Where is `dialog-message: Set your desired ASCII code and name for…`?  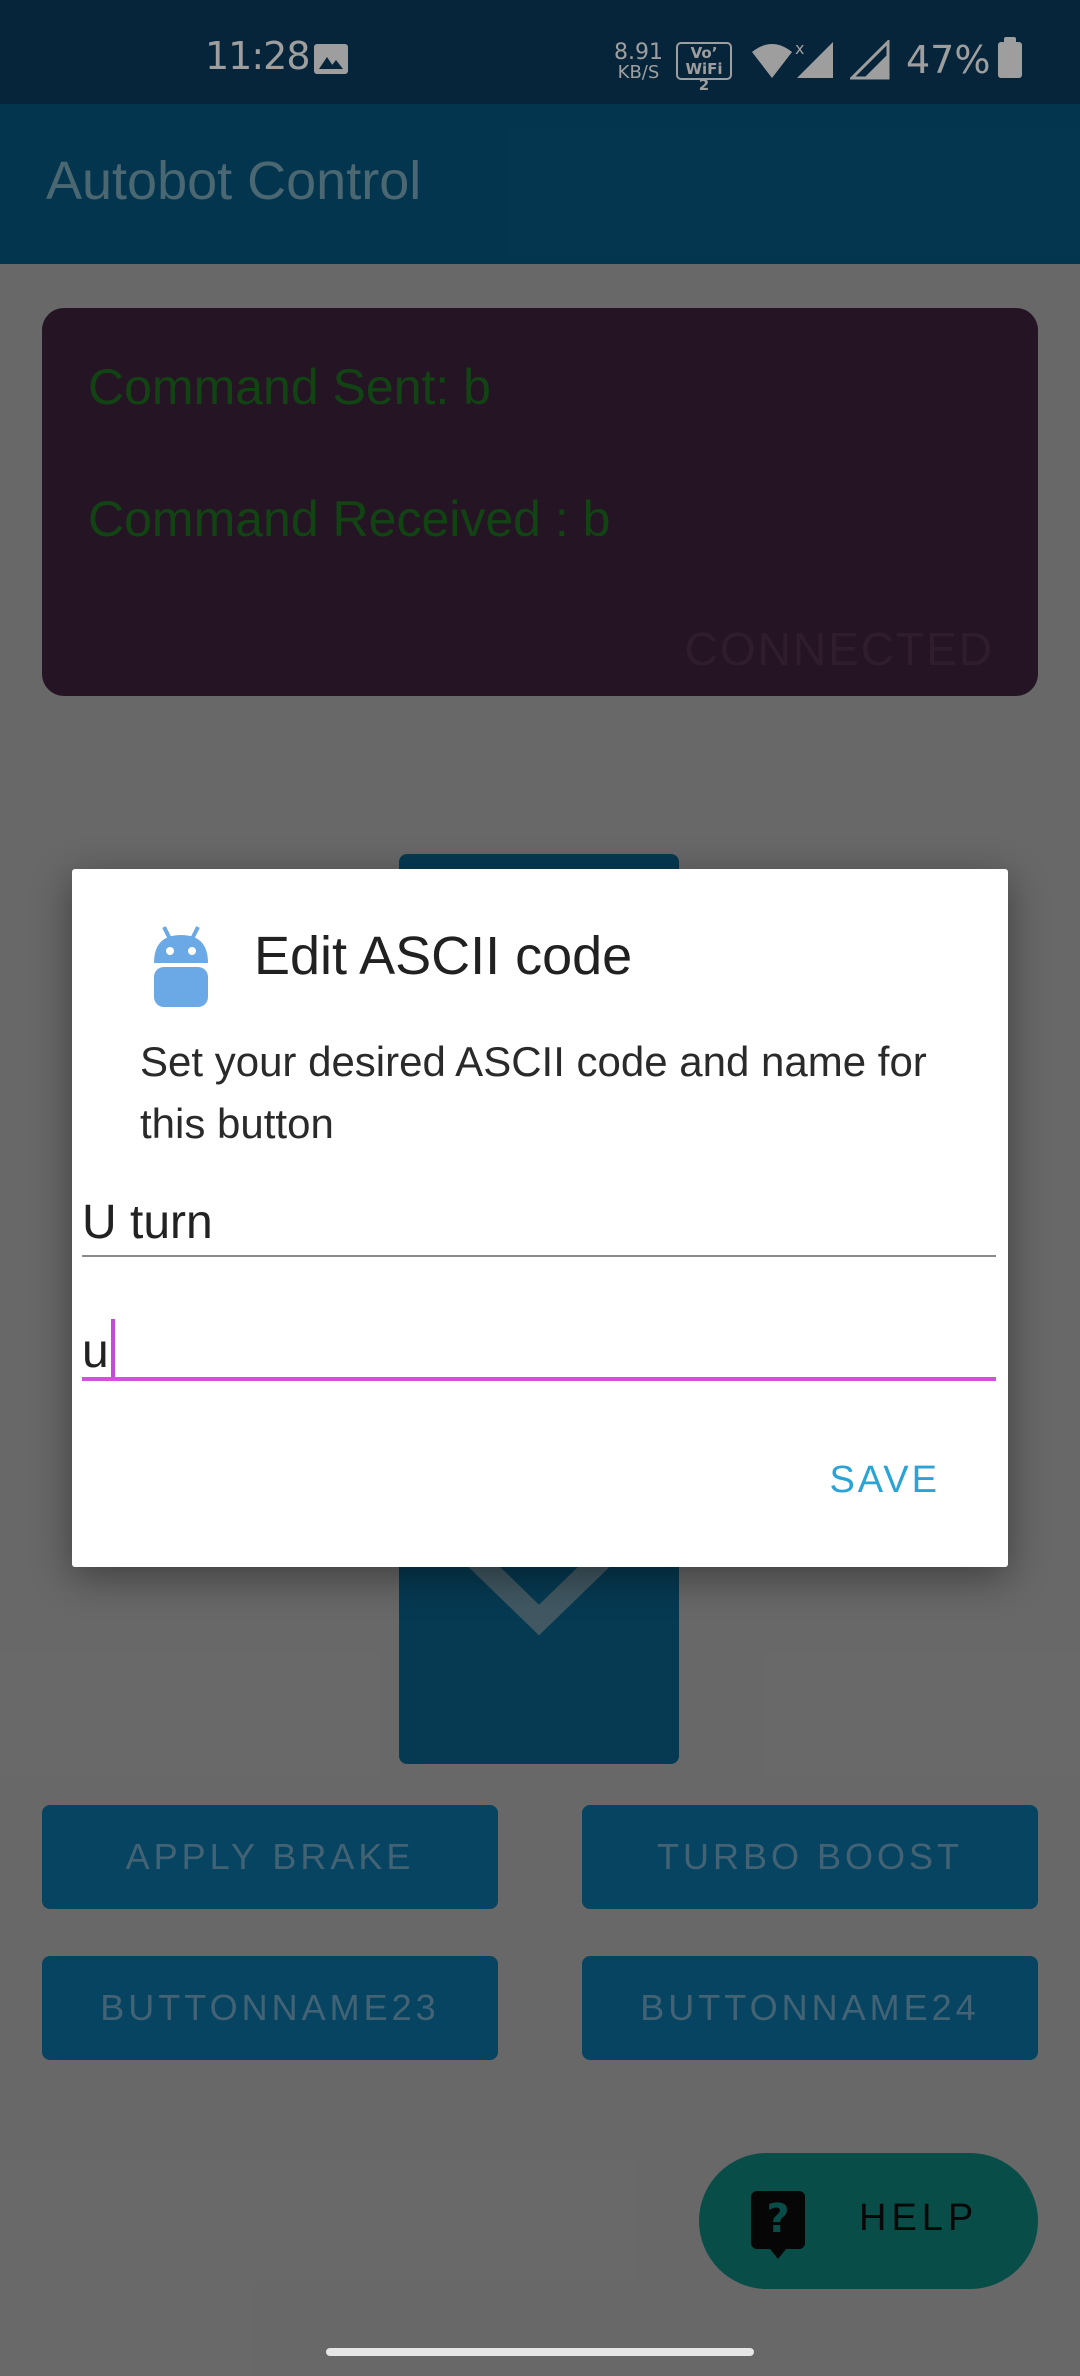 dialog-message: Set your desired ASCII code and name for… is located at coordinates (533, 1092).